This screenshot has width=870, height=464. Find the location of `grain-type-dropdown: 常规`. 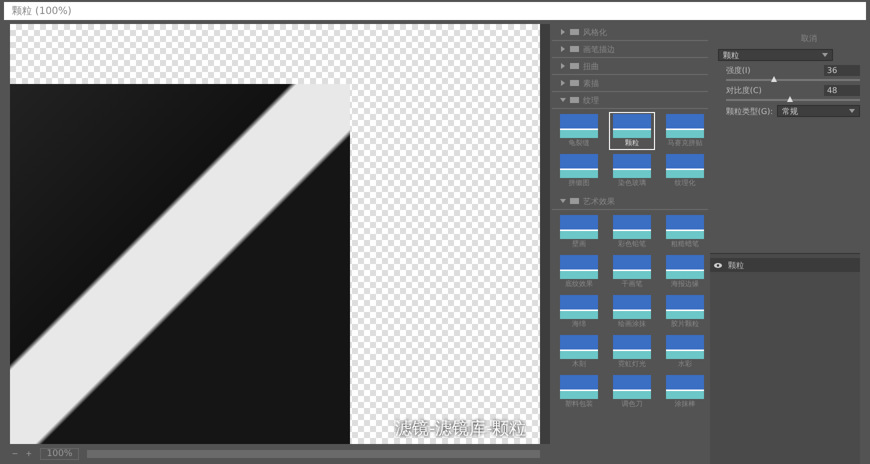

grain-type-dropdown: 常规 is located at coordinates (818, 111).